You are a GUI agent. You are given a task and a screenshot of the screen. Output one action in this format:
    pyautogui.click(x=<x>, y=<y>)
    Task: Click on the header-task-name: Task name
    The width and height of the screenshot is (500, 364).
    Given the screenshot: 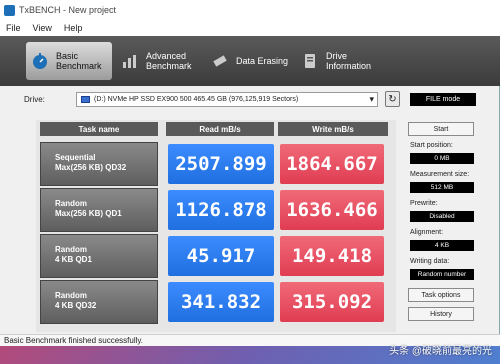 What is the action you would take?
    pyautogui.click(x=99, y=129)
    